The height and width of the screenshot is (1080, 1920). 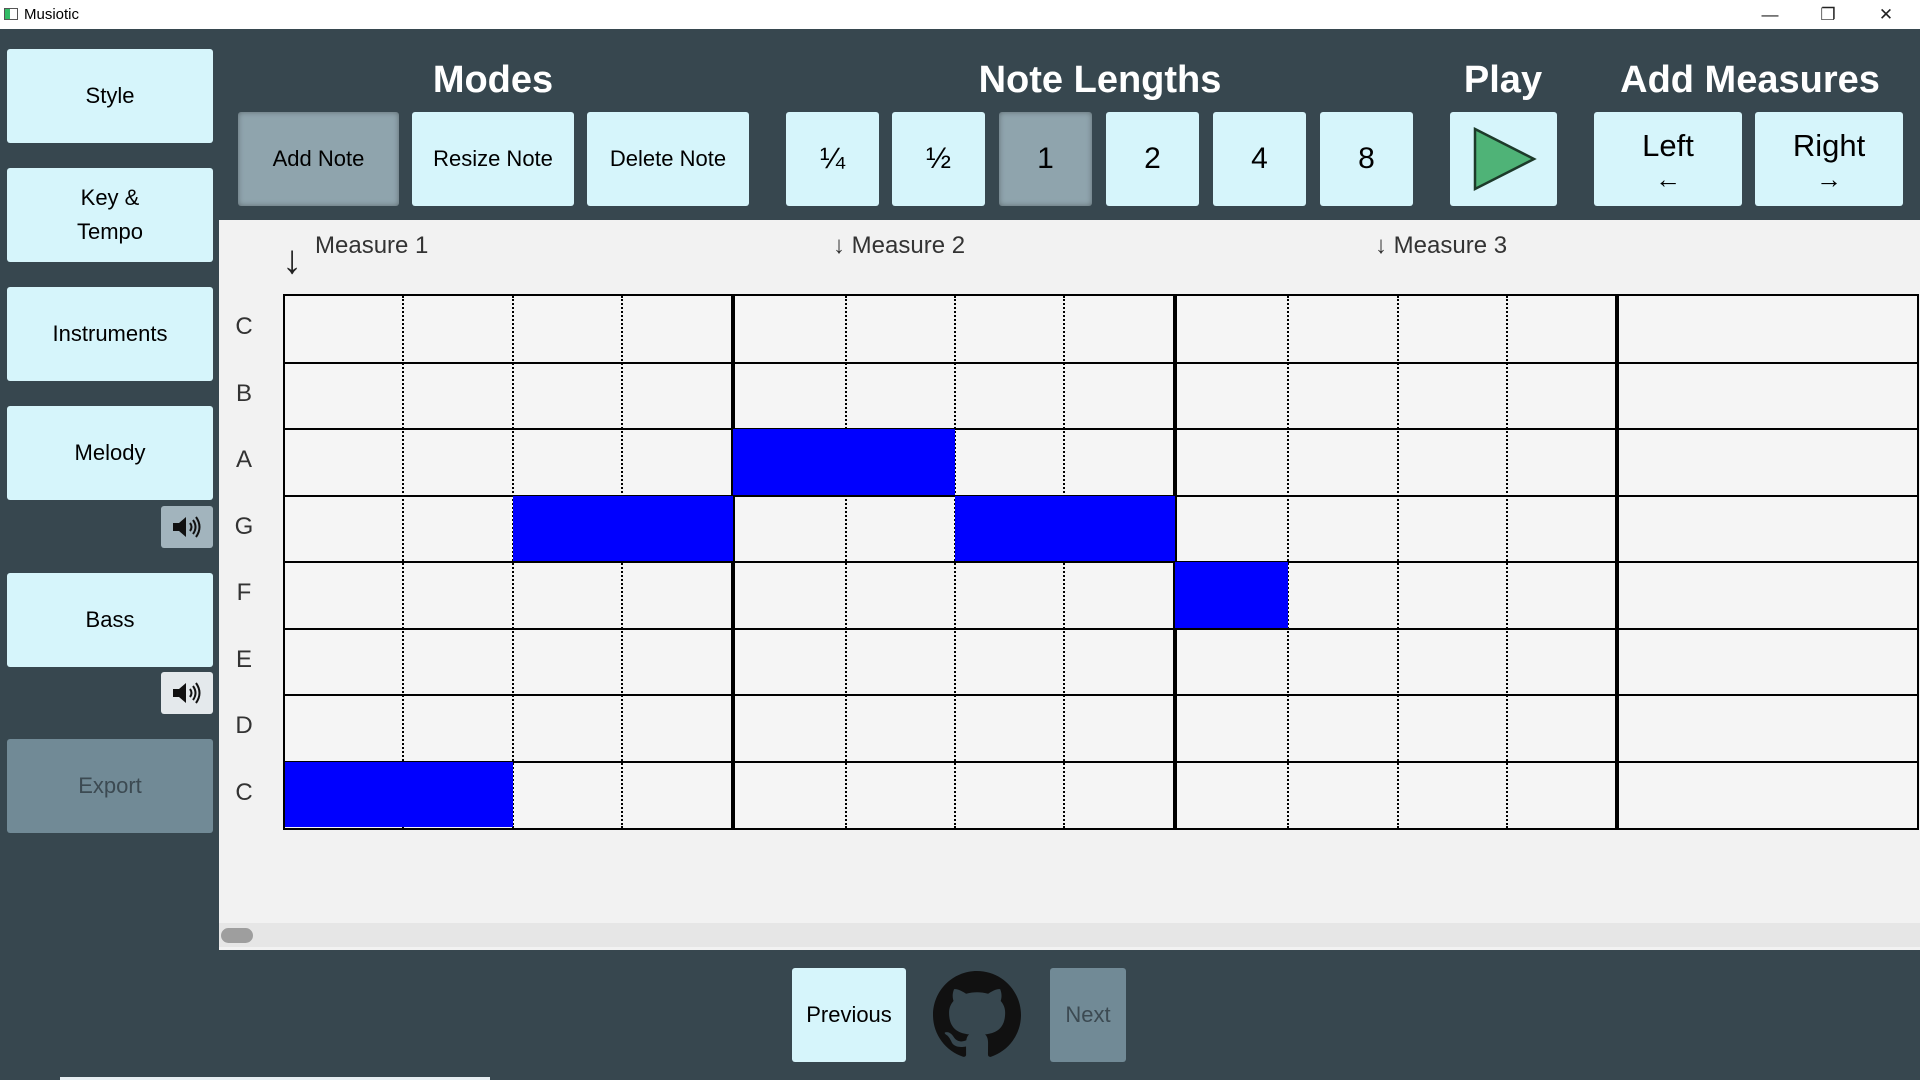 I want to click on close-button: ✕, so click(x=1886, y=14).